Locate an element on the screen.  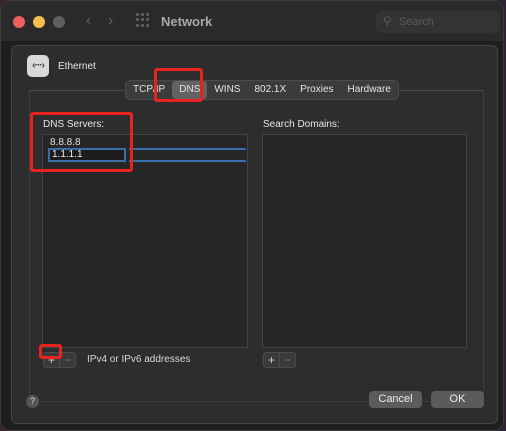
forward-icon: › is located at coordinates (110, 21).